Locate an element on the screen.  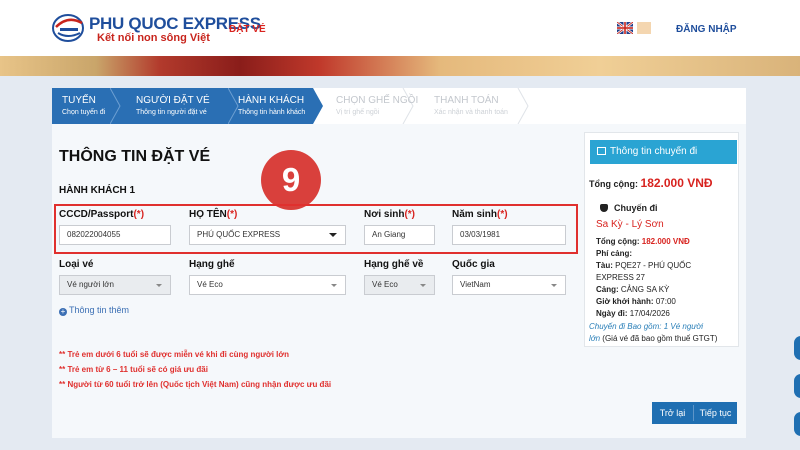
seat-class-label: Hạng ghế is located at coordinates (212, 264).